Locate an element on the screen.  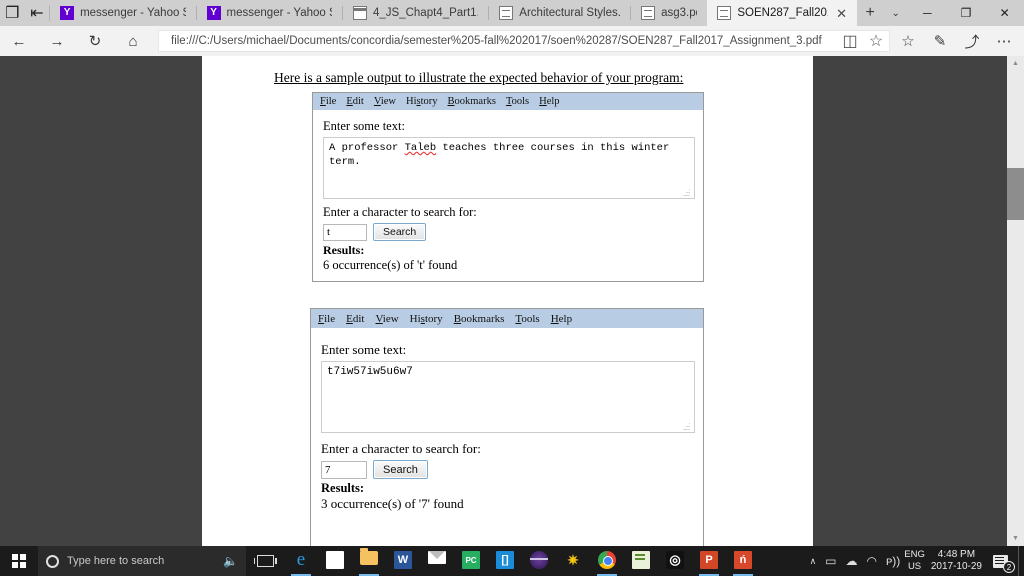
show-desktop-button is located at coordinates (1021, 561).